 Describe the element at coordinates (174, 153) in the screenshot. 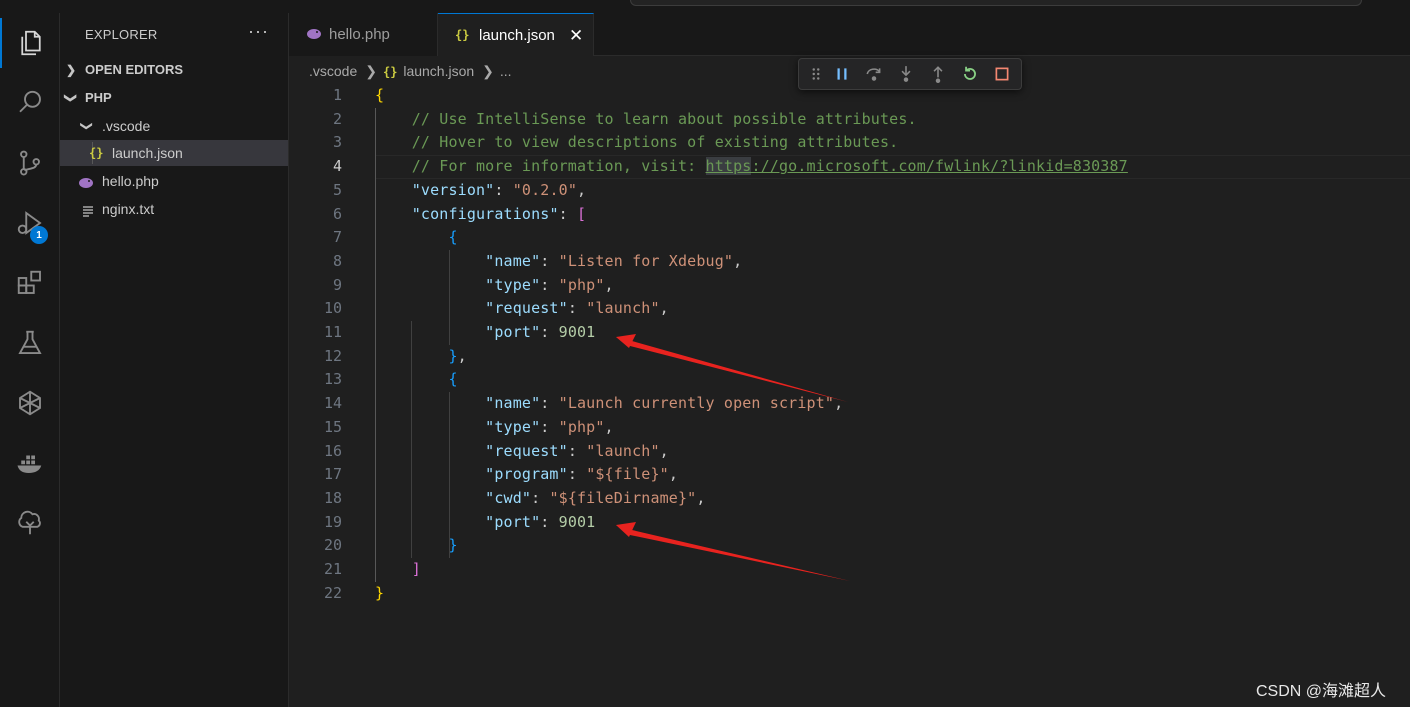

I see `file-launch-json: {} launch.json` at that location.